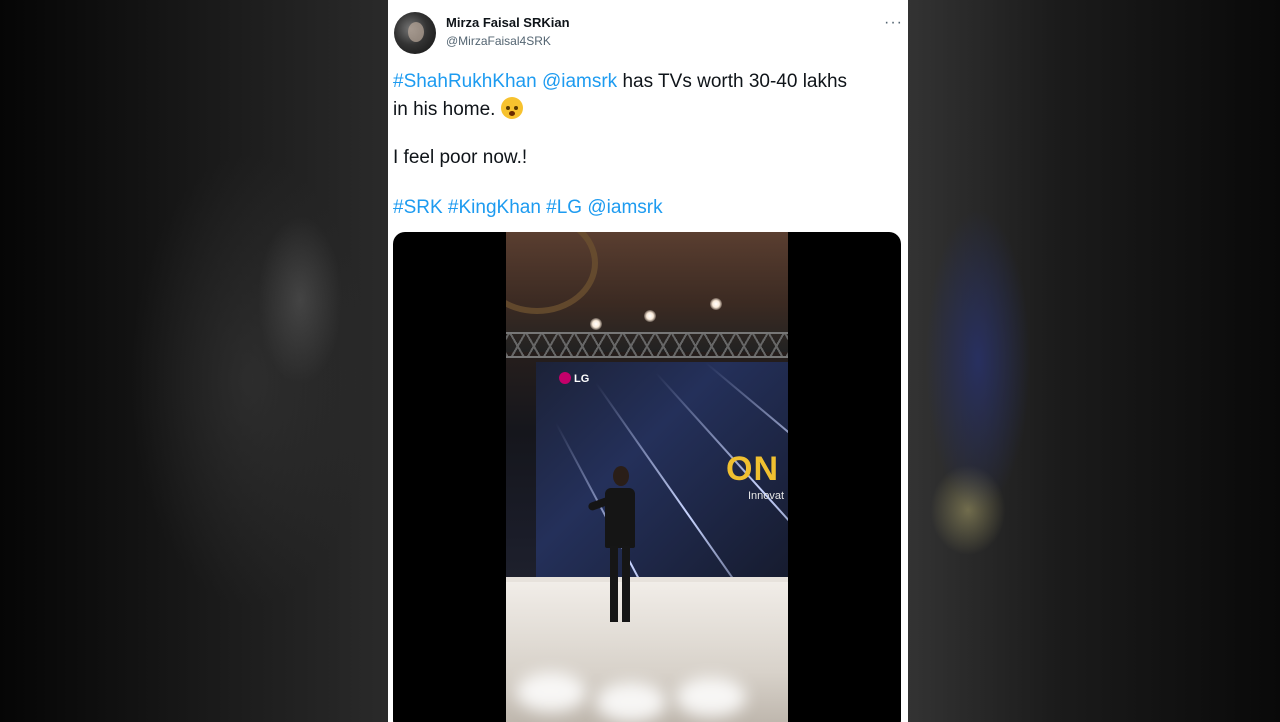  I want to click on author-name: Mirza Faisal SRKian, so click(508, 22).